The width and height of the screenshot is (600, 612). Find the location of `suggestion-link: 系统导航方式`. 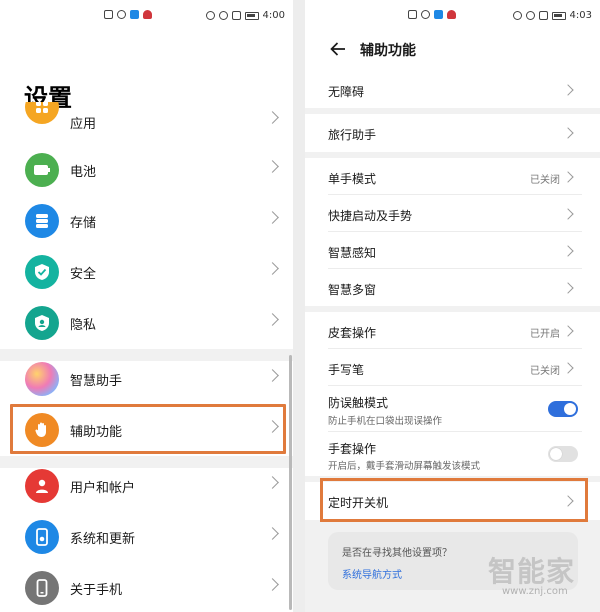

suggestion-link: 系统导航方式 is located at coordinates (372, 573).